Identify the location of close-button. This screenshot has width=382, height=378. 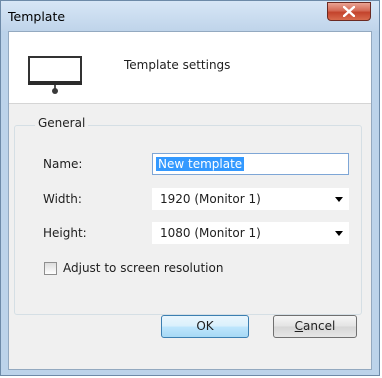
(349, 11).